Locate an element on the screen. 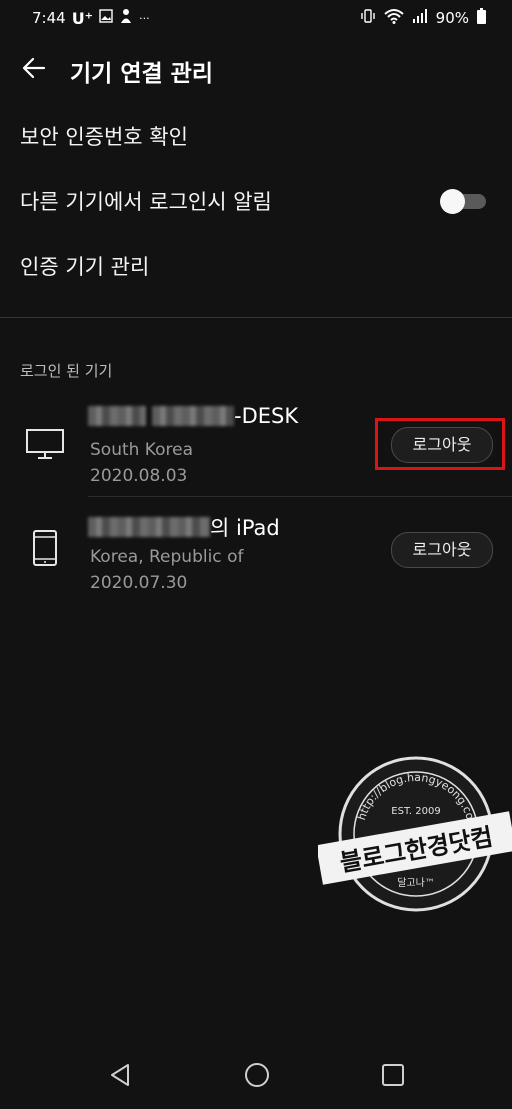  watermark-sub: 달고나™ is located at coordinates (416, 883).